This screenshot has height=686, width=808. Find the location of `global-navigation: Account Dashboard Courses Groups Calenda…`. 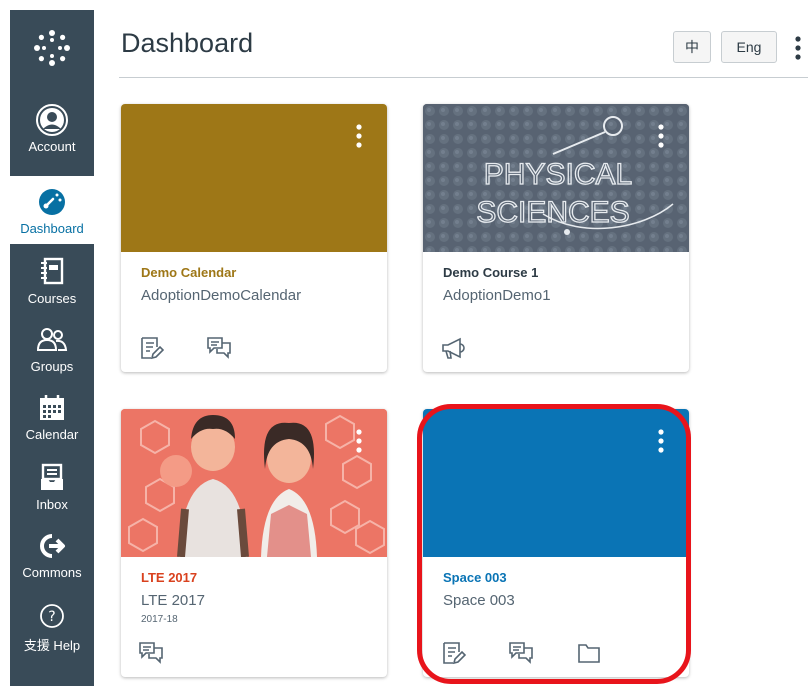

global-navigation: Account Dashboard Courses Groups Calenda… is located at coordinates (52, 348).